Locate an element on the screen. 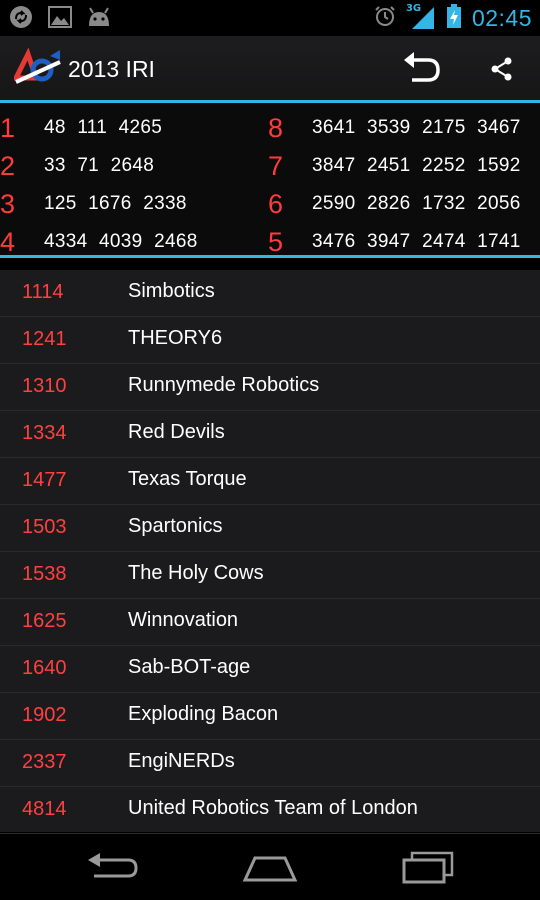 This screenshot has width=540, height=900. android-icon is located at coordinates (99, 17).